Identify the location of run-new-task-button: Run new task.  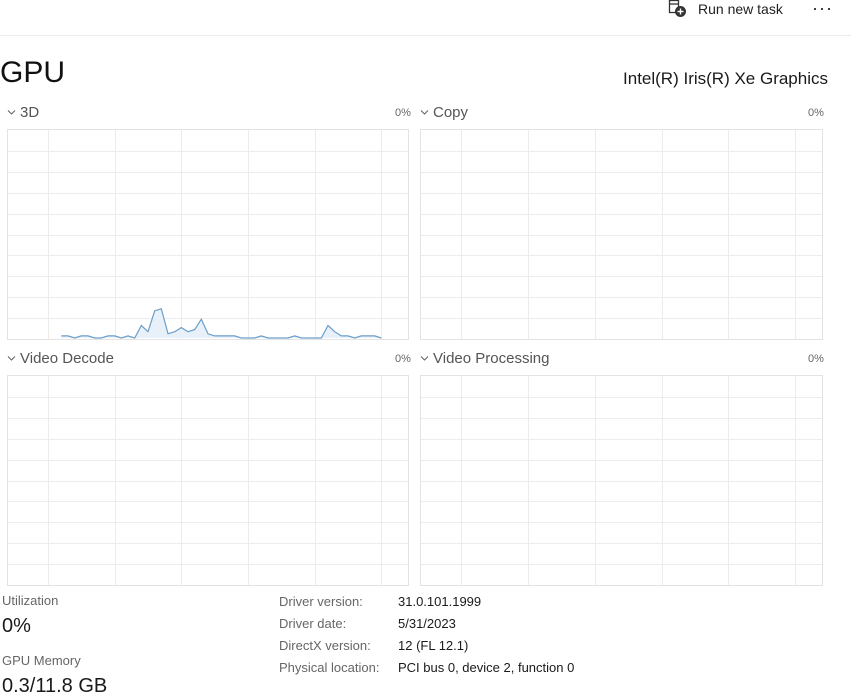
(725, 9).